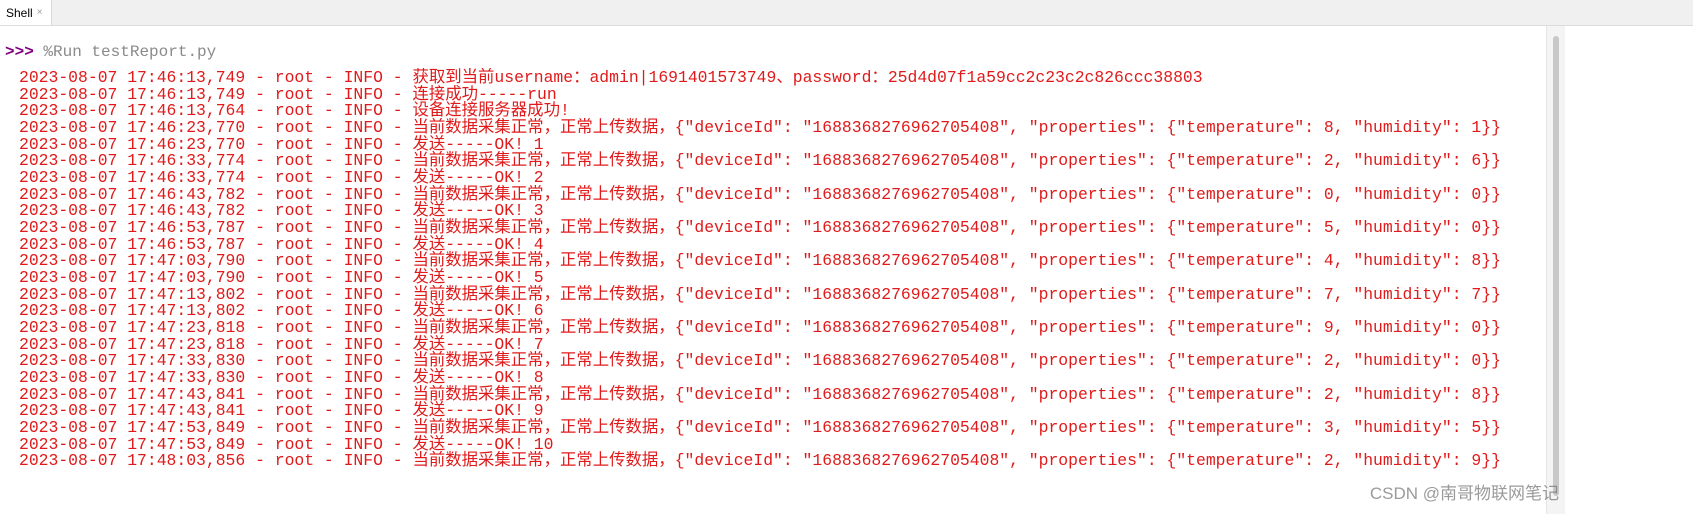  I want to click on watermark: CSDN @南哥物联网笔记, so click(1464, 493).